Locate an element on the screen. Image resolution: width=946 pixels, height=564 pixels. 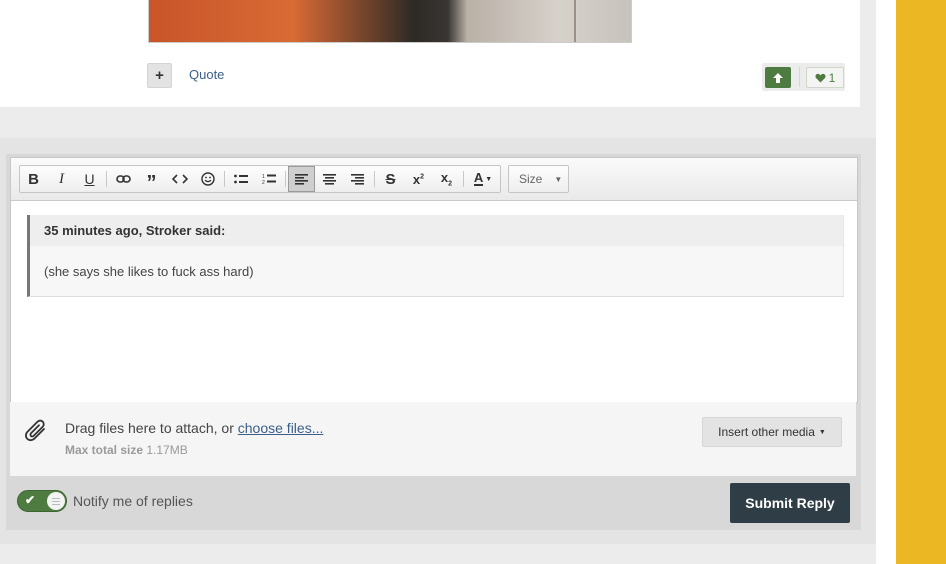
numbered-list-icon: 12 is located at coordinates (269, 179).